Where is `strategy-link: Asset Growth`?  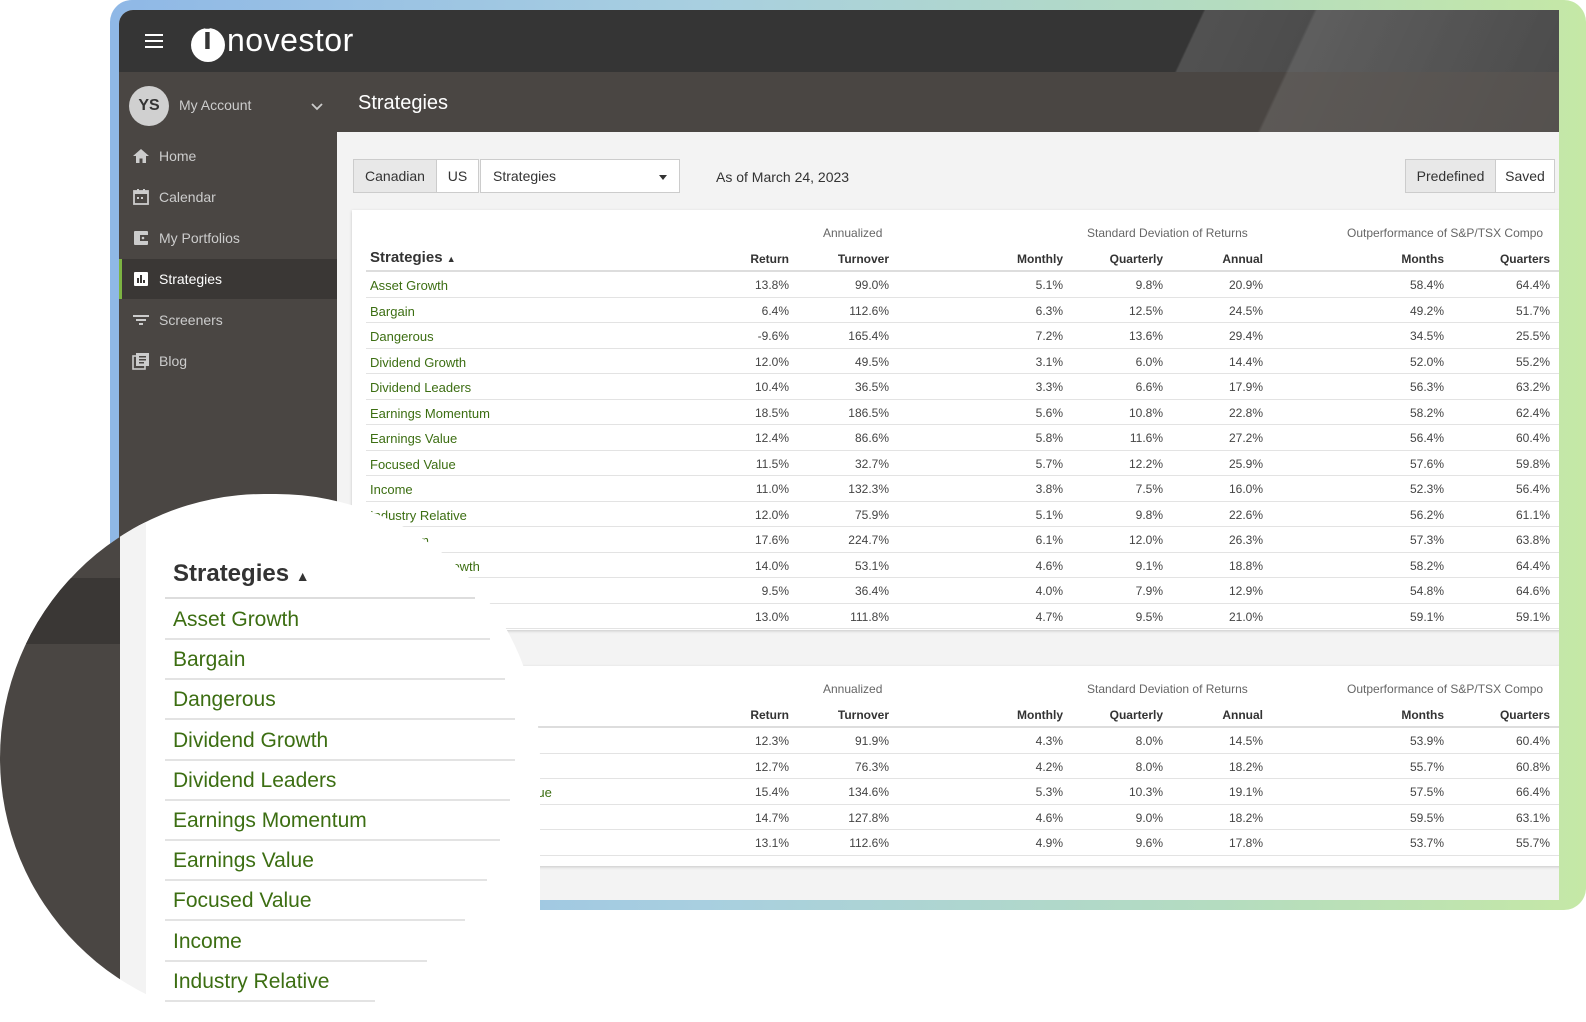 strategy-link: Asset Growth is located at coordinates (409, 285).